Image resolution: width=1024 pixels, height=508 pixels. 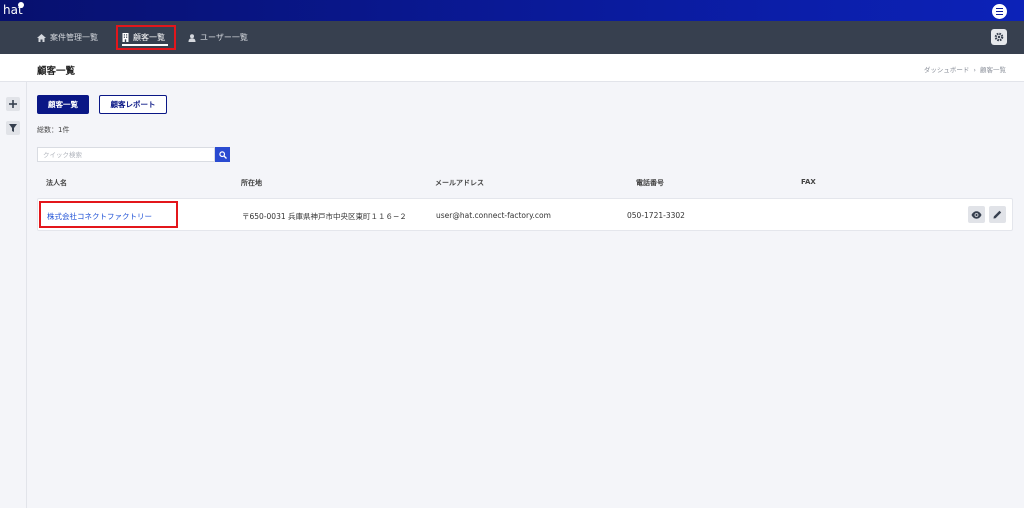 I want to click on nav-item-label: ユーザー一覧, so click(x=224, y=37).